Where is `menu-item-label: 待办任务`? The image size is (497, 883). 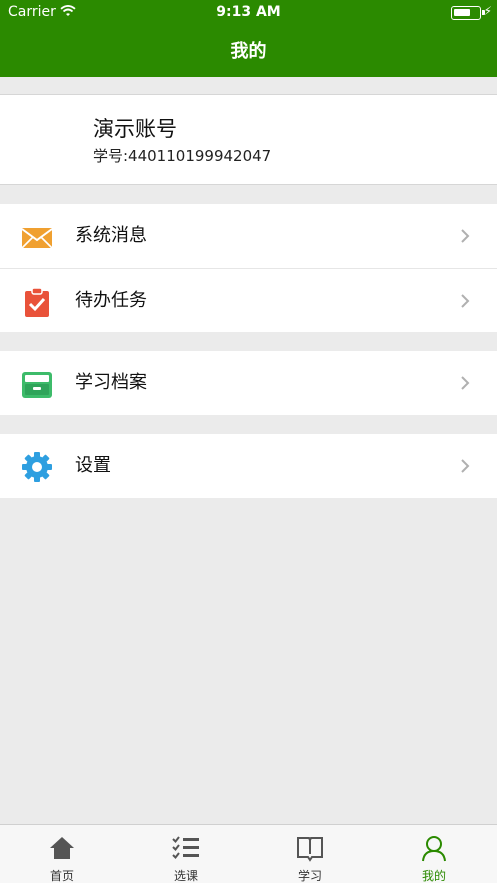 menu-item-label: 待办任务 is located at coordinates (111, 300).